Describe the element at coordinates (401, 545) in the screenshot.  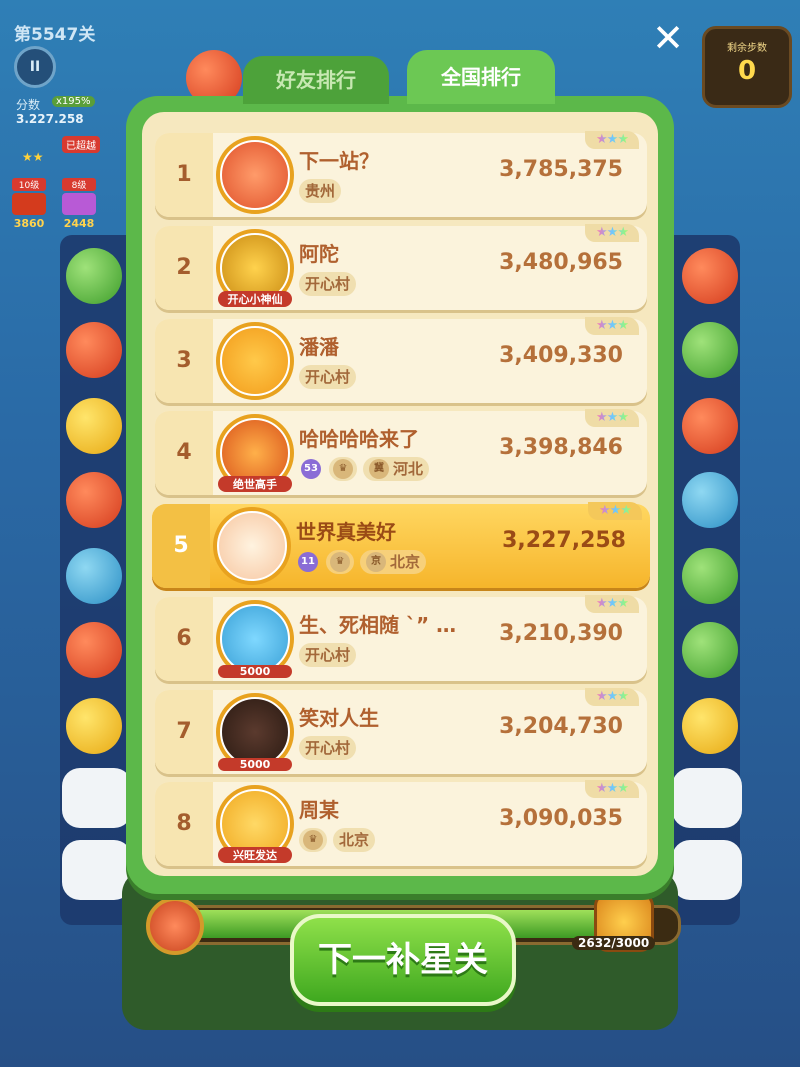
I see `leaderboard-row: 5 世界真美好 11 ♛ 京北京 3,227,258 ★★★` at that location.